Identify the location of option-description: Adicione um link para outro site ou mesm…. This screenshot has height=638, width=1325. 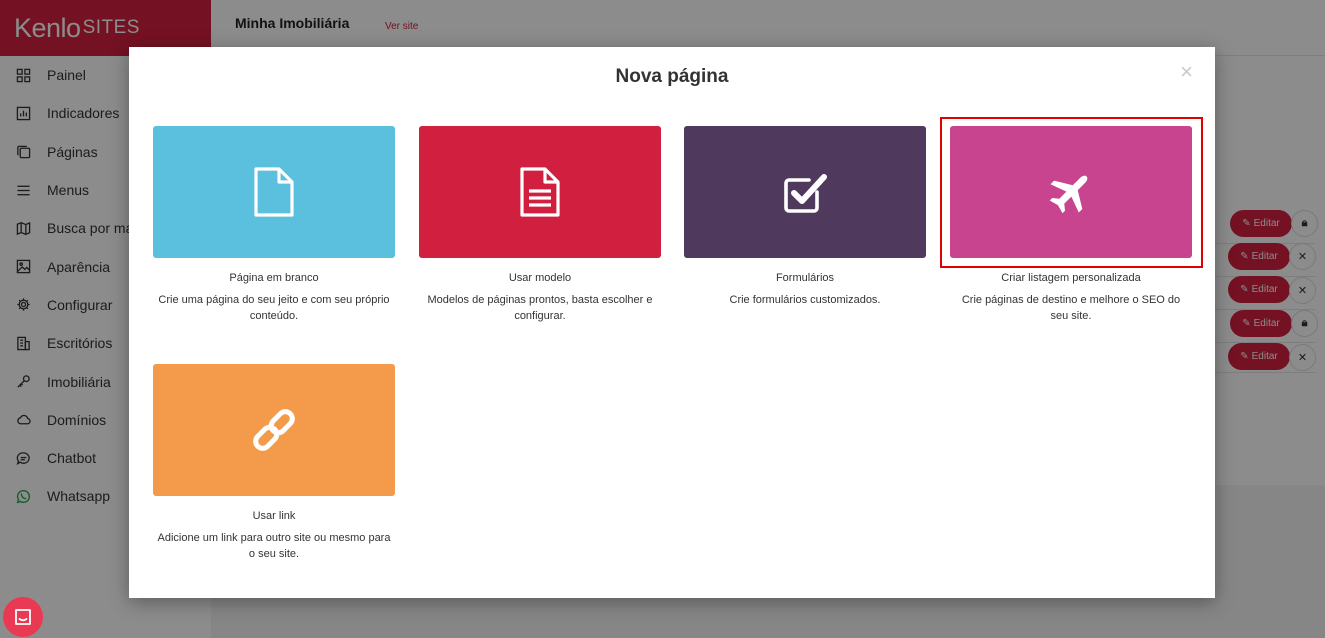
(274, 546).